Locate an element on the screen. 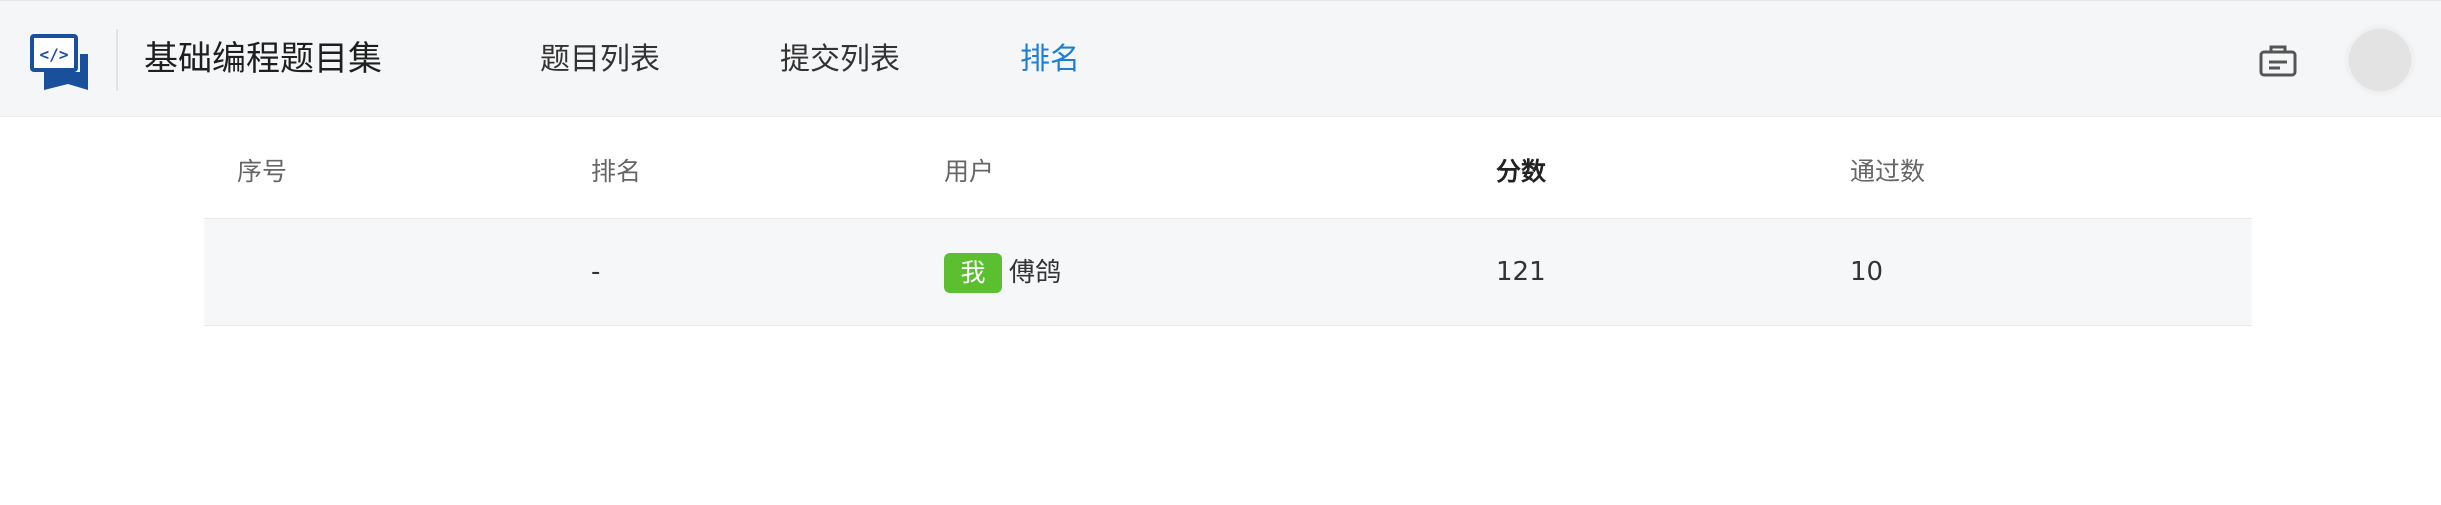 This screenshot has height=505, width=2441. cell-score: 121 is located at coordinates (1521, 272).